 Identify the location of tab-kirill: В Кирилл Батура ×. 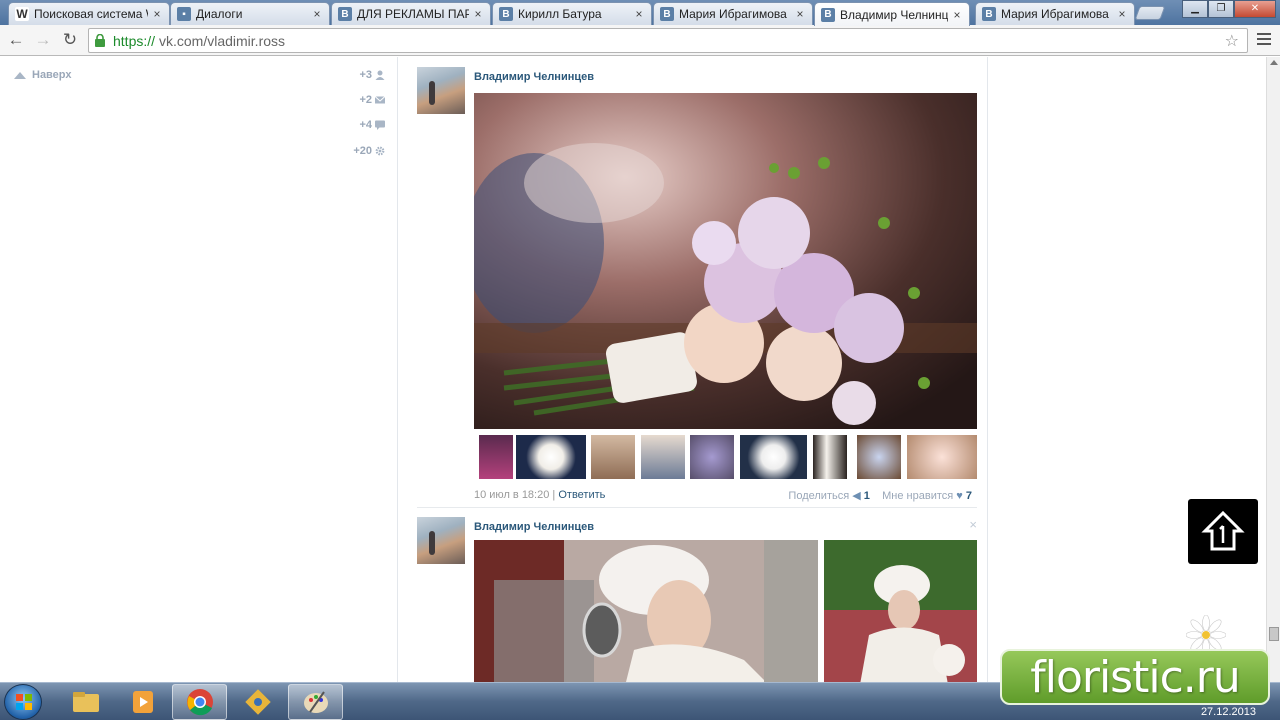
(572, 13).